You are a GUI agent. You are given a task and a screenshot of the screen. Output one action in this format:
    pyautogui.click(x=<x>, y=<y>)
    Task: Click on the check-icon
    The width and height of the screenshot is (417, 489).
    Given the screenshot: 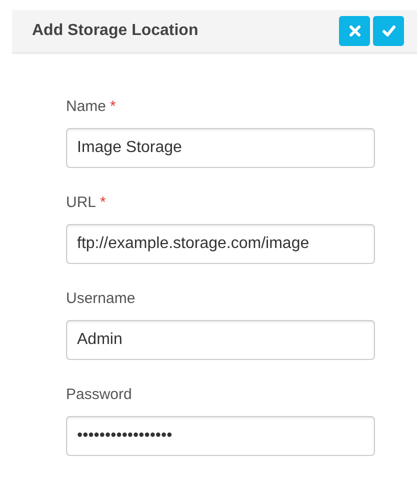 What is the action you would take?
    pyautogui.click(x=389, y=31)
    